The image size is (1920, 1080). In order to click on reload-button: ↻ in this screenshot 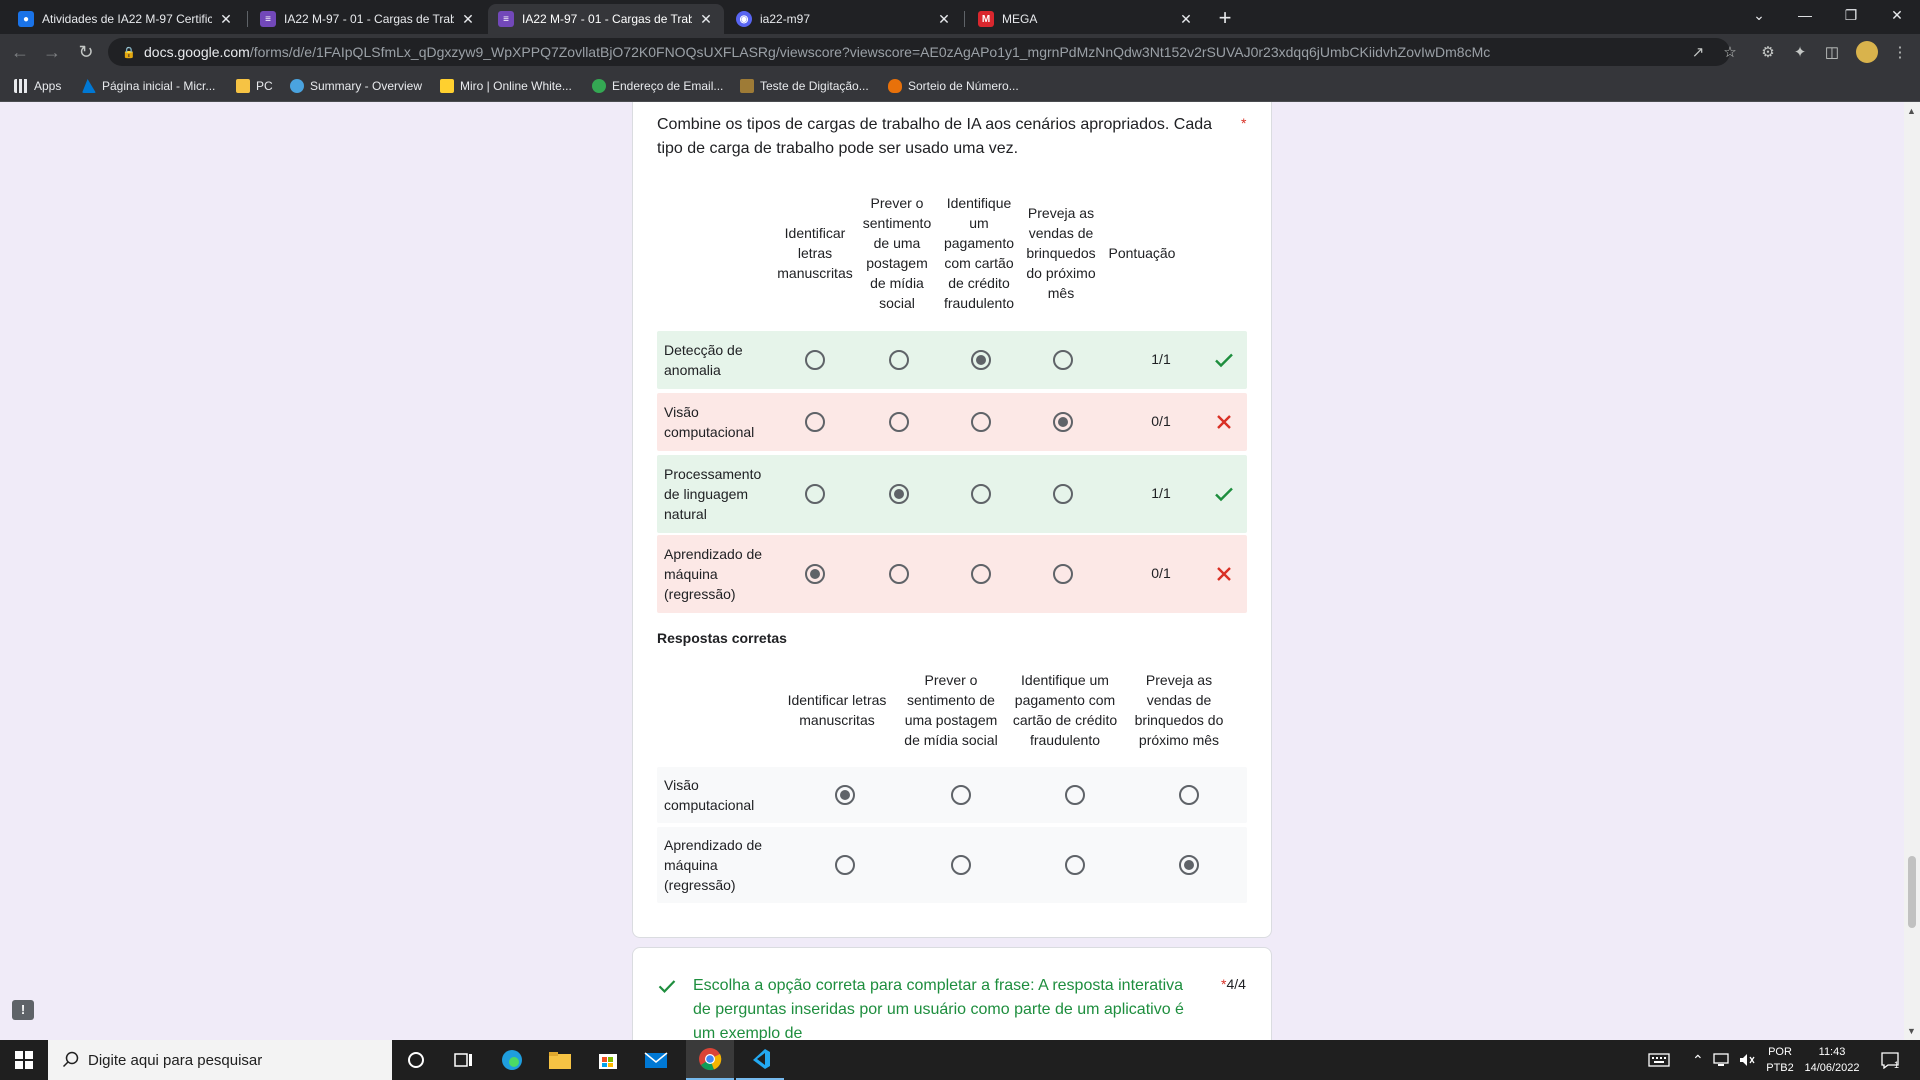, I will do `click(86, 52)`.